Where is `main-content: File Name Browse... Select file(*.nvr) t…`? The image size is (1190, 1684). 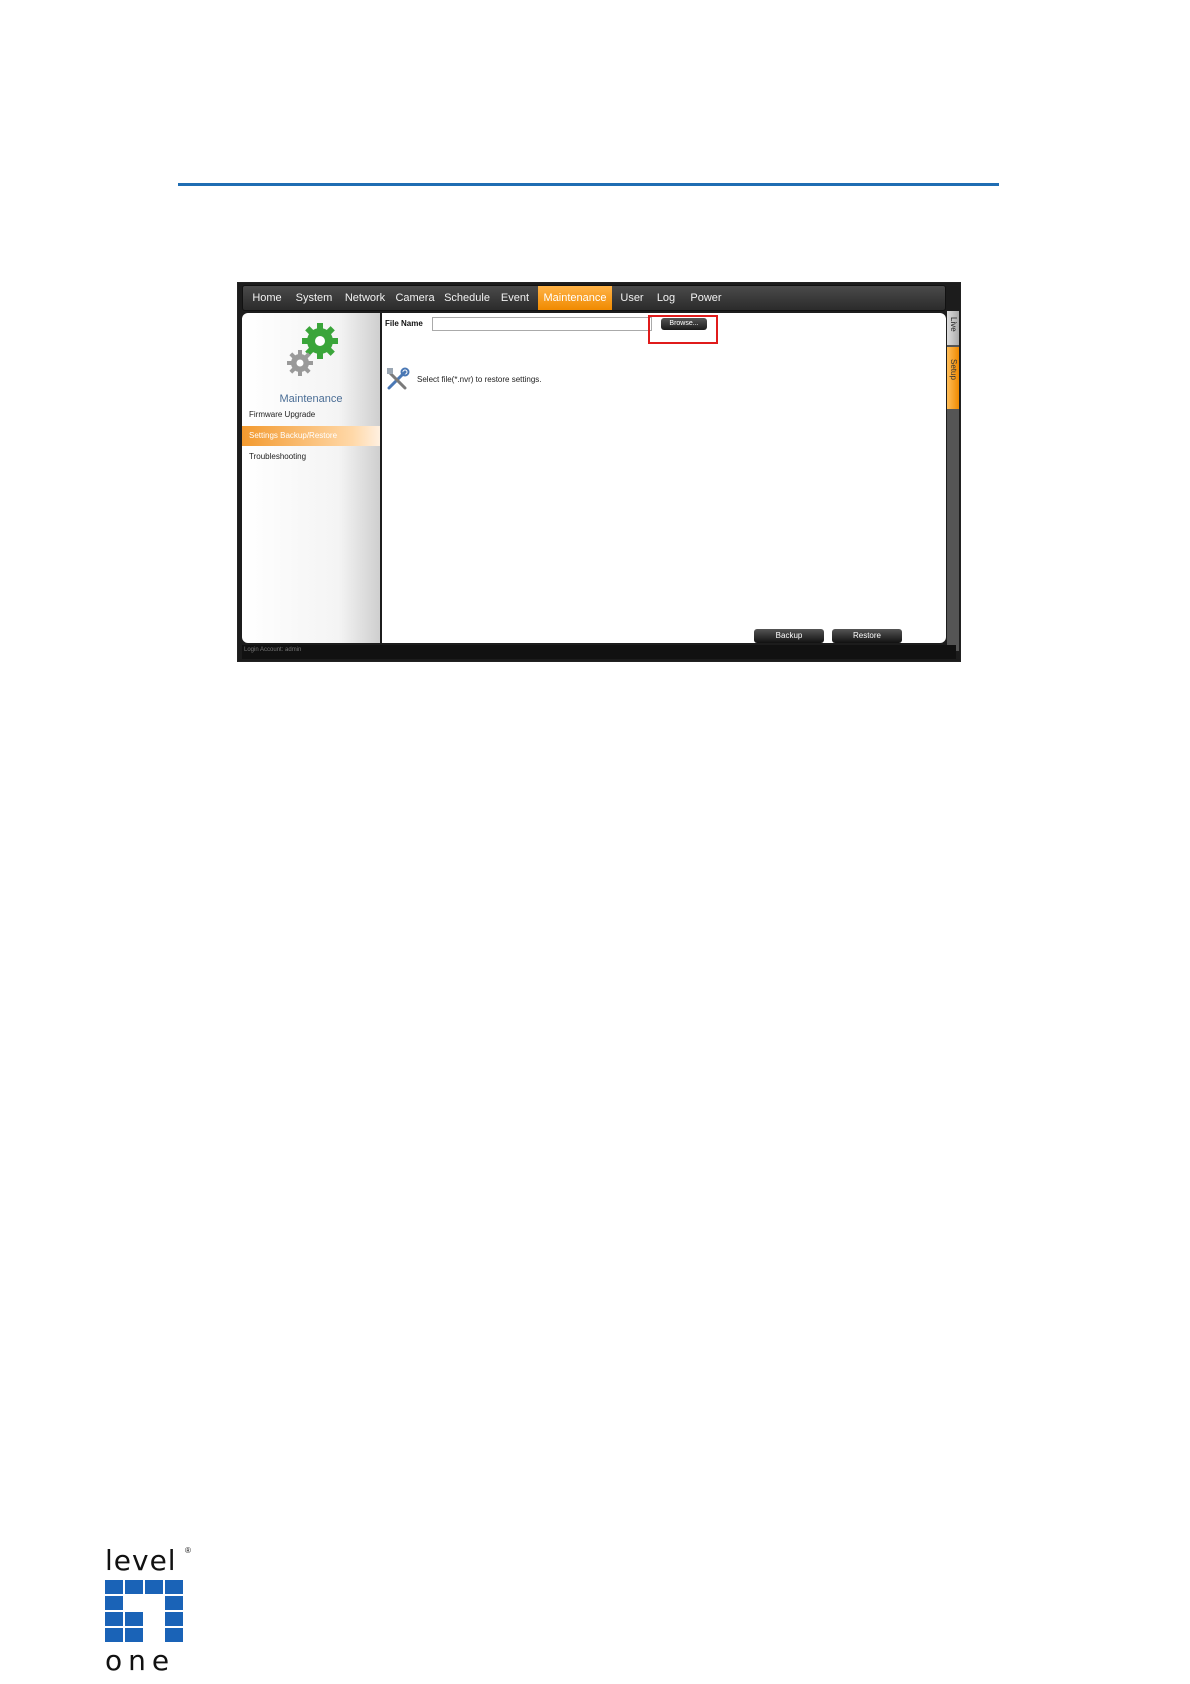
main-content: File Name Browse... Select file(*.nvr) t… is located at coordinates (664, 478).